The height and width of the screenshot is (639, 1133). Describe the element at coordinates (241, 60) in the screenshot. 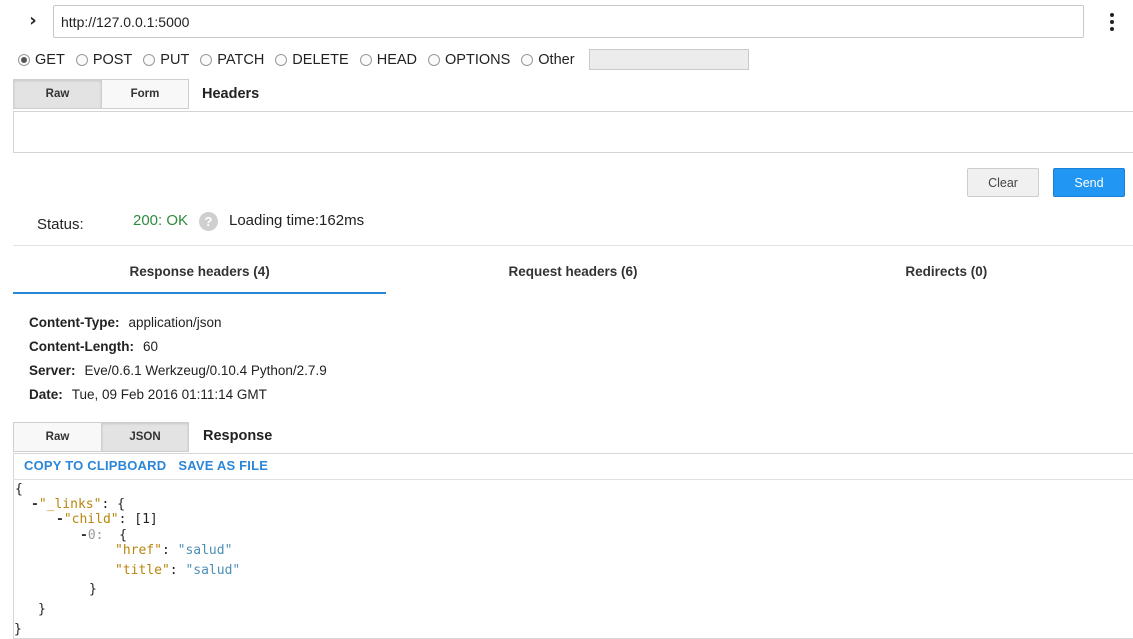

I see `method-label: PATCH` at that location.